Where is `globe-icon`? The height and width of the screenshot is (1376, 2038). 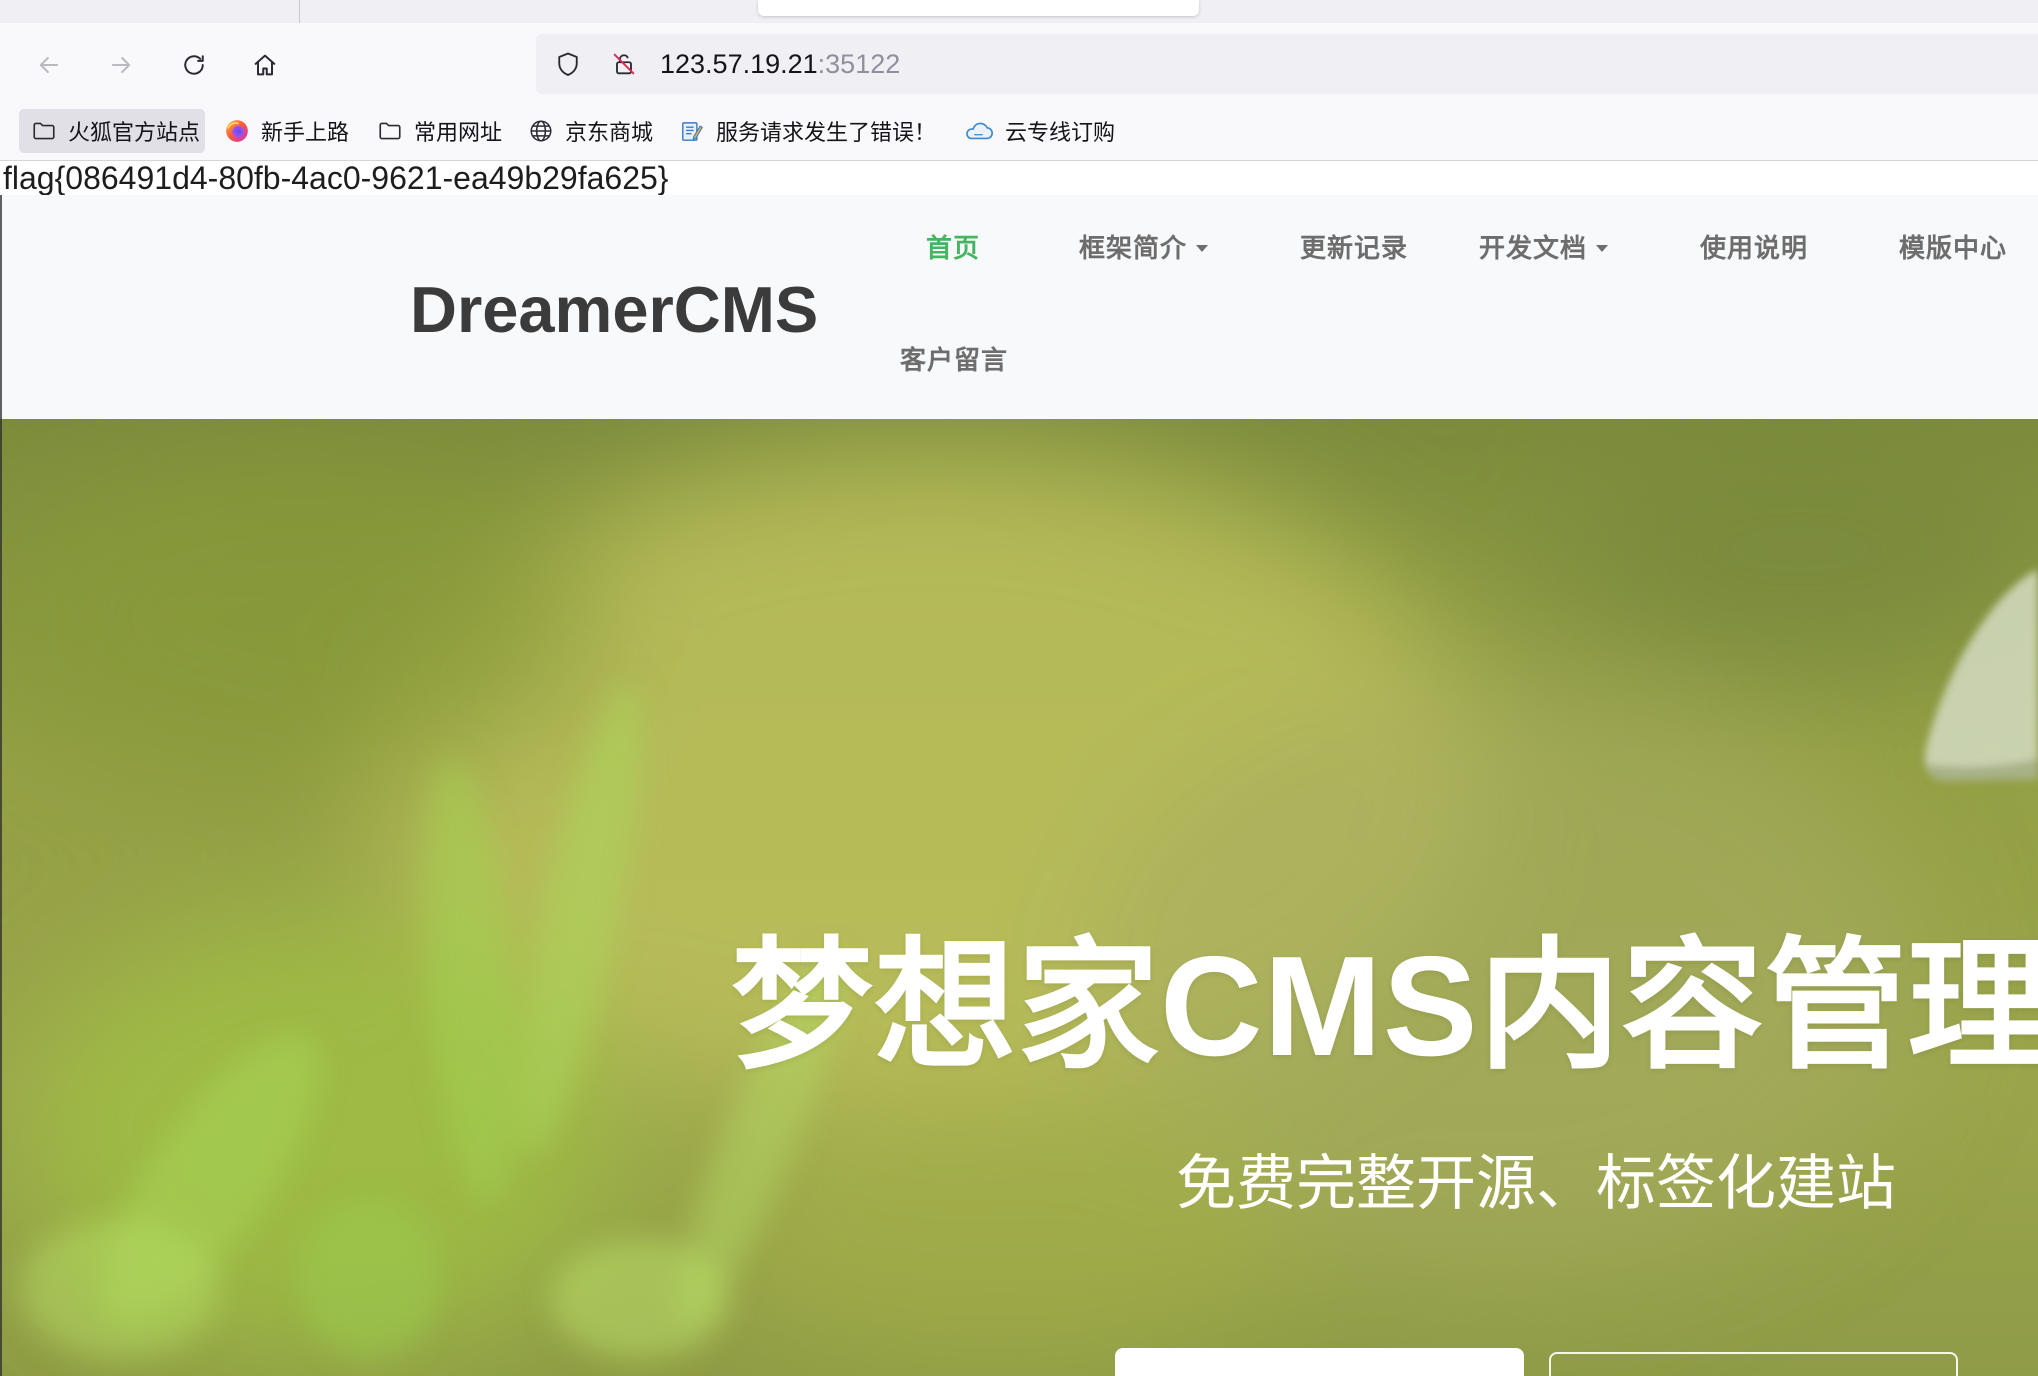 globe-icon is located at coordinates (541, 131).